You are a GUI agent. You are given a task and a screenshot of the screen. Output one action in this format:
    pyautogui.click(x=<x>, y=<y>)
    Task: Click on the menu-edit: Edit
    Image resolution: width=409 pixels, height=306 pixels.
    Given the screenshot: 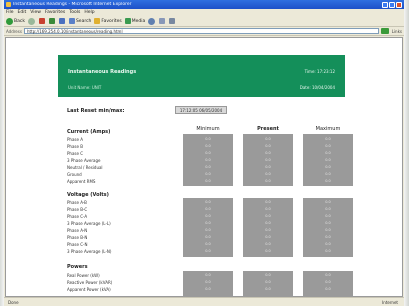 What is the action you would take?
    pyautogui.click(x=22, y=12)
    